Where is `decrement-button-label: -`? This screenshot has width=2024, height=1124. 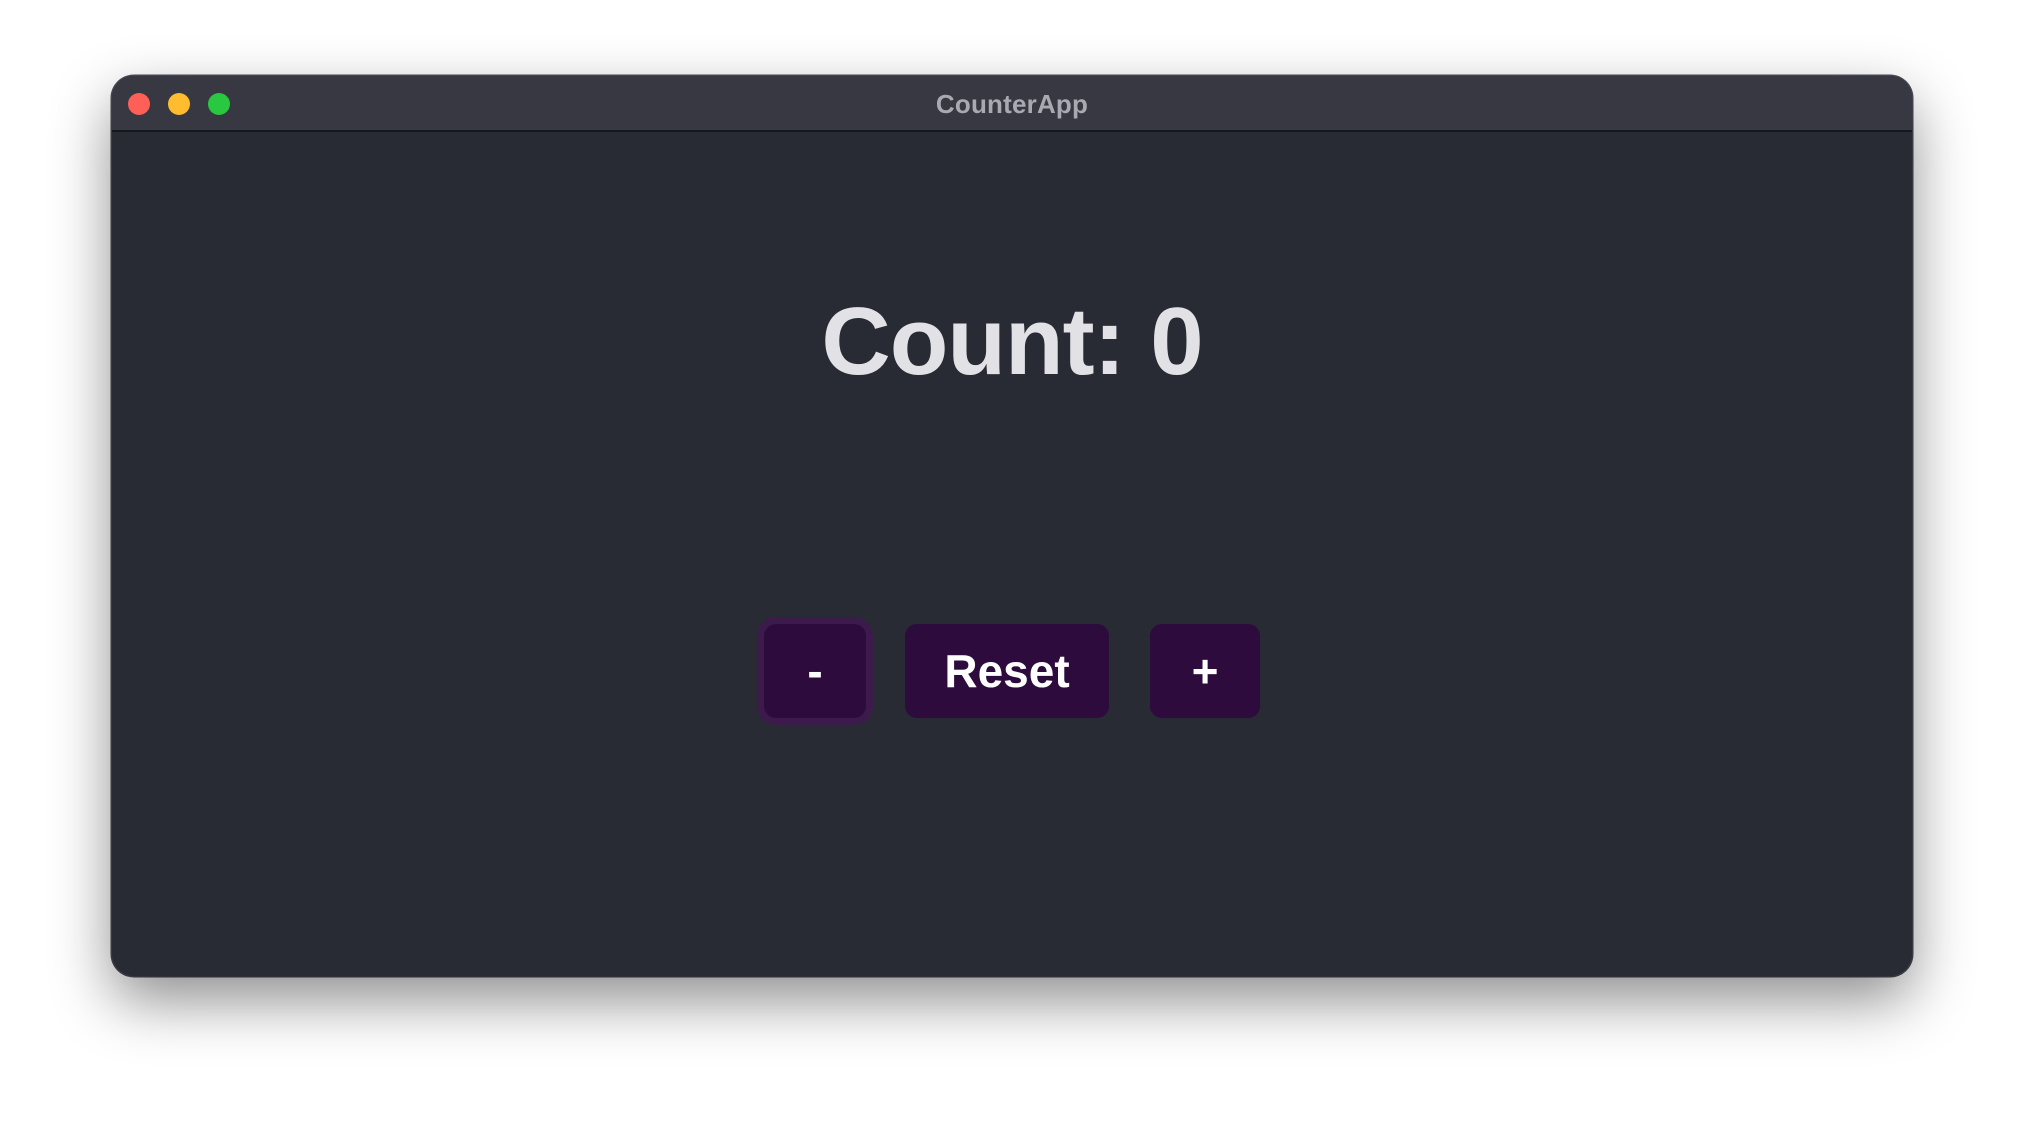
decrement-button-label: - is located at coordinates (815, 671).